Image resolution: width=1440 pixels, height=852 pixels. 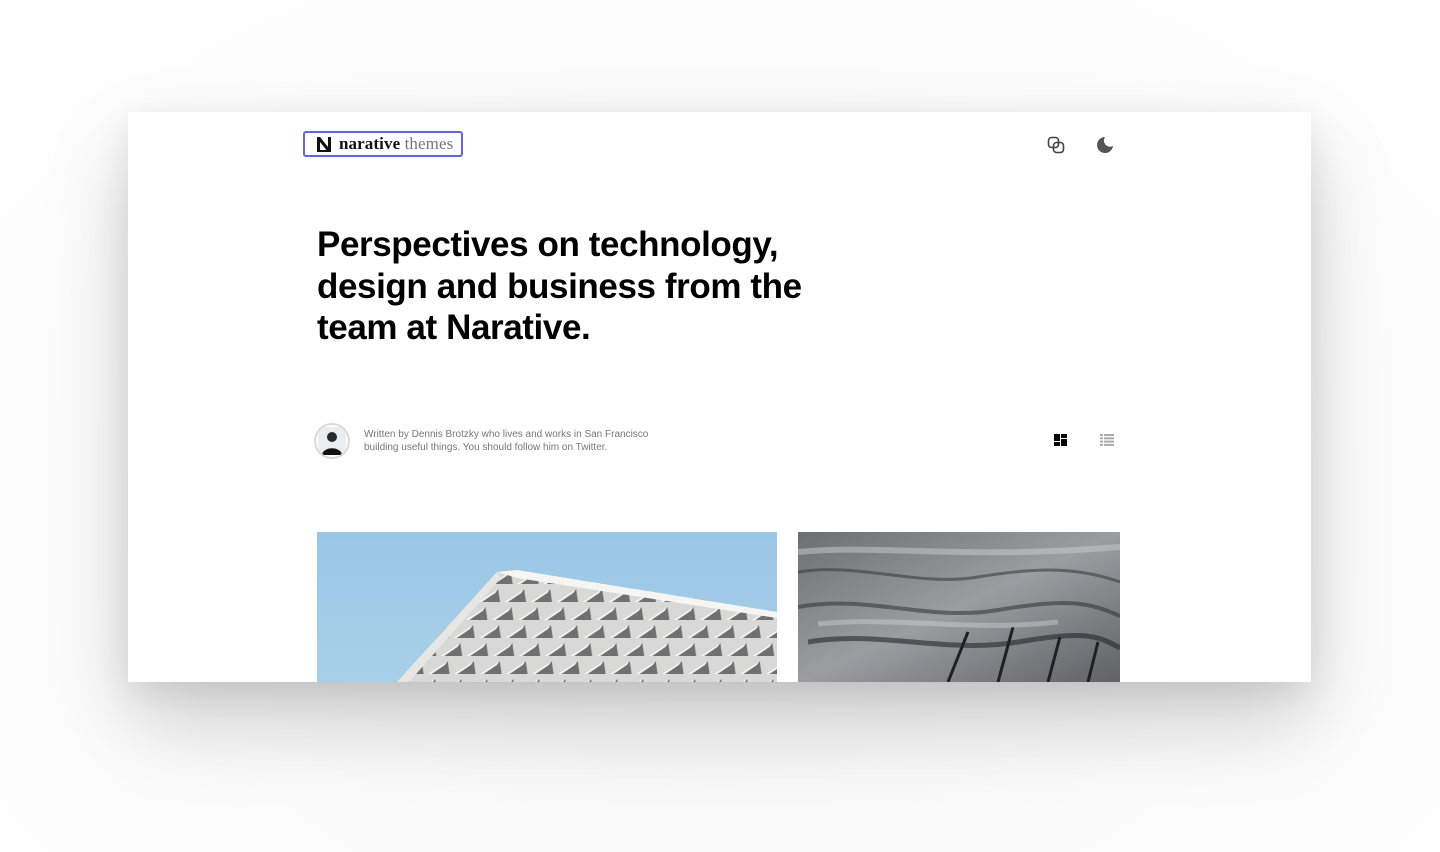 I want to click on copy-link-icon, so click(x=1056, y=145).